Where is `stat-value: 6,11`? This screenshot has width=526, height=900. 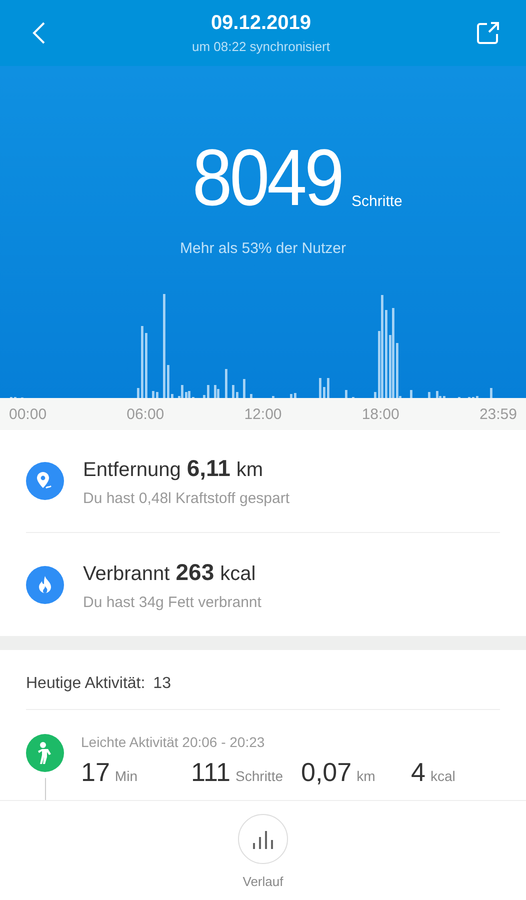
stat-value: 6,11 is located at coordinates (208, 468).